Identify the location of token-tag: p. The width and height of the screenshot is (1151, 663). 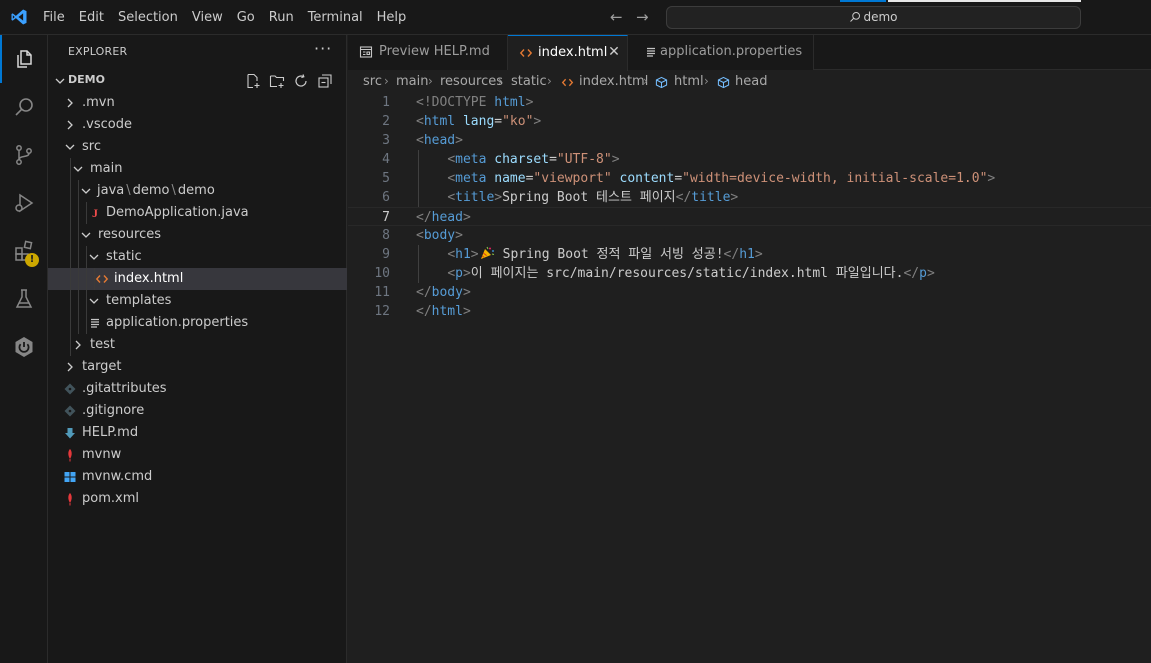
(923, 273).